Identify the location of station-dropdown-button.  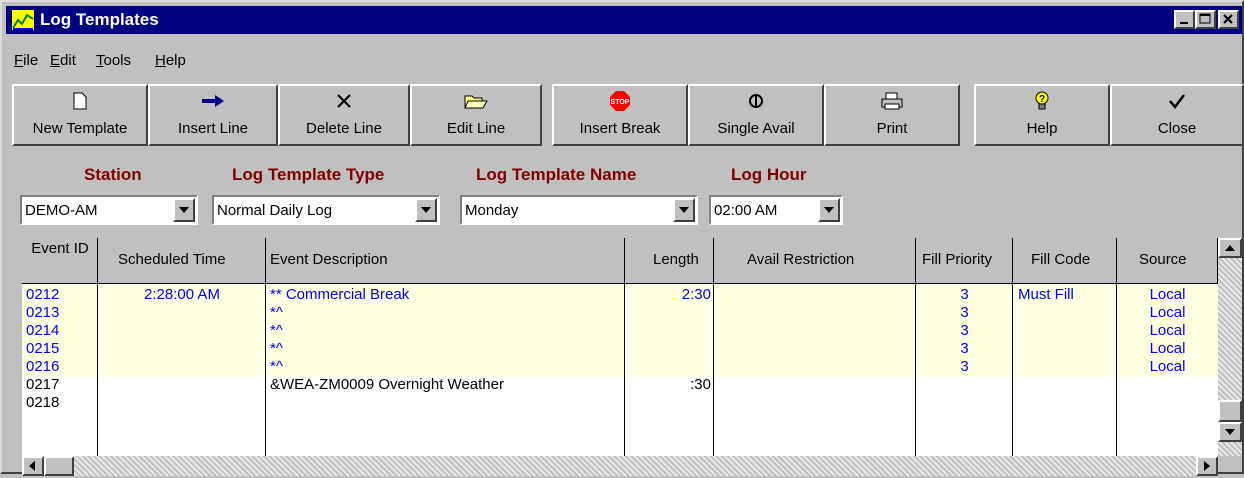
(184, 210).